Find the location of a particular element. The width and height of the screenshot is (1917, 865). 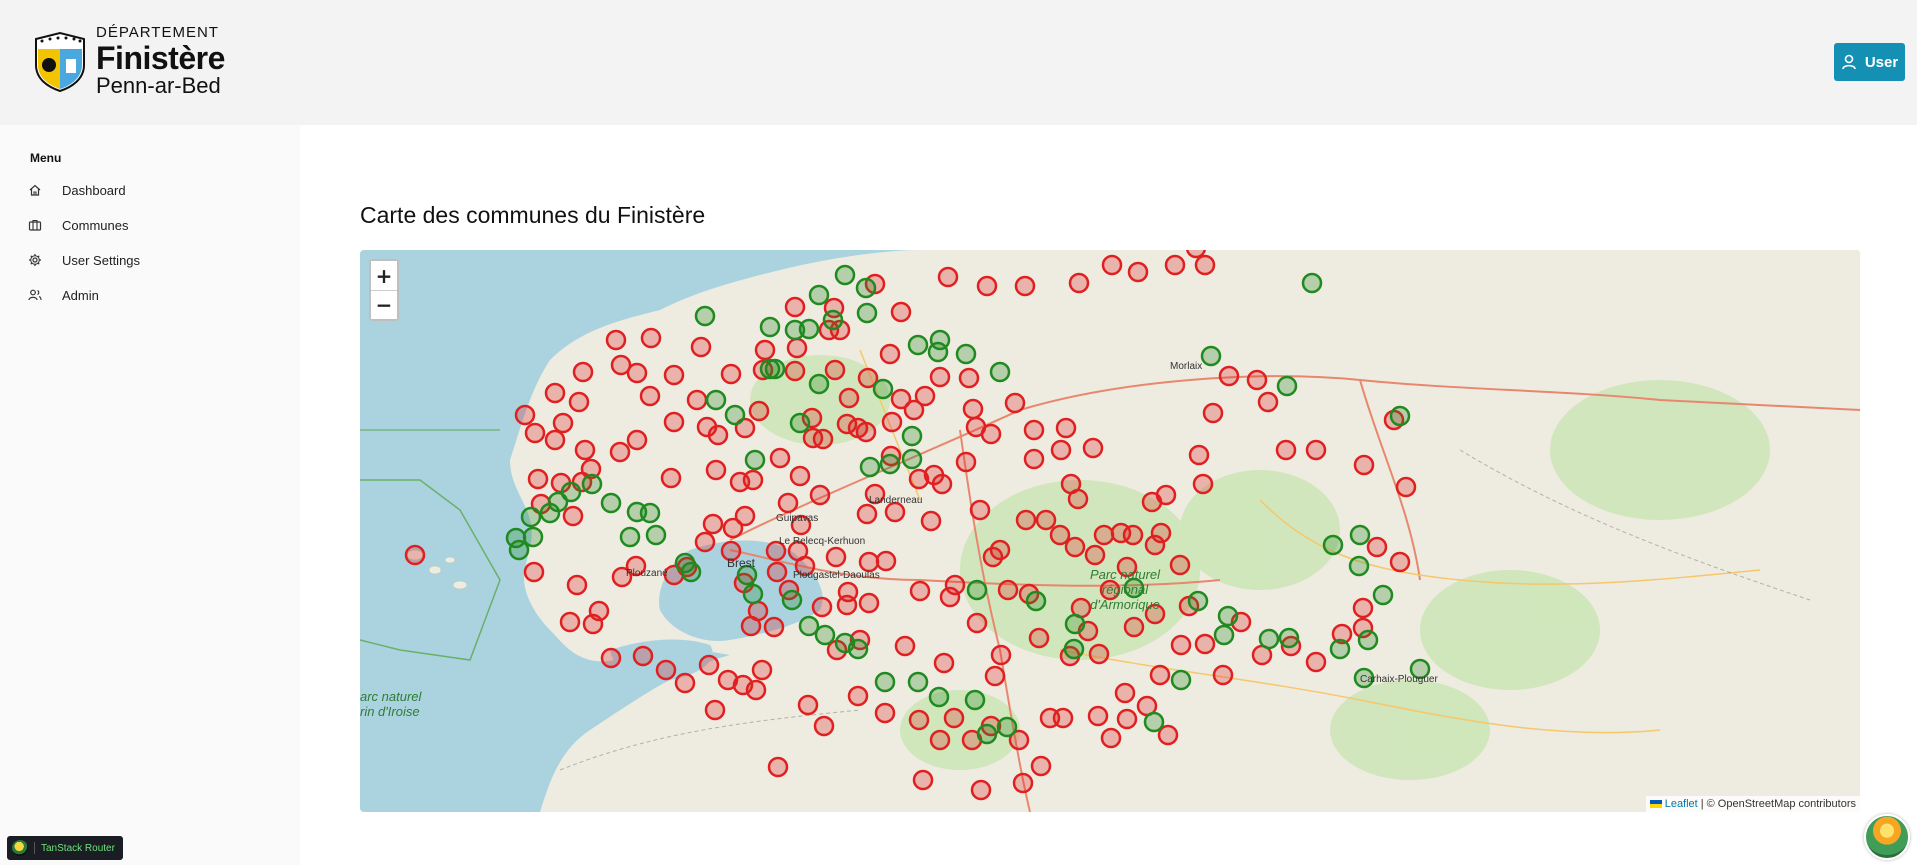

user-button: User is located at coordinates (1869, 62).